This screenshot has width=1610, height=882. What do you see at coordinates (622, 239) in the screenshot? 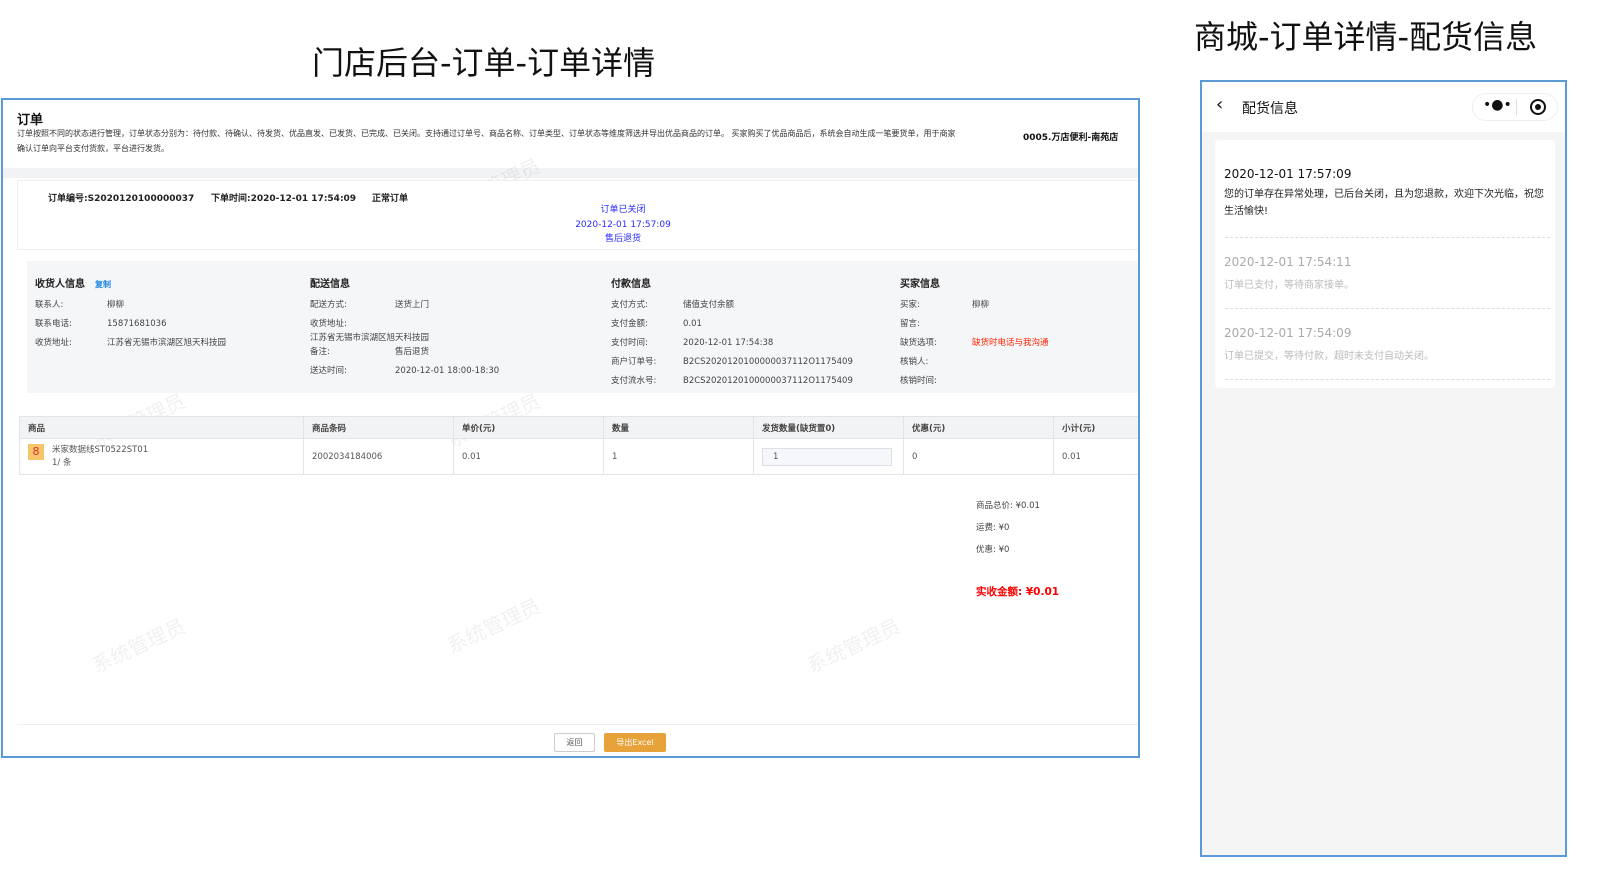
I see `status-reason: 售后退货` at bounding box center [622, 239].